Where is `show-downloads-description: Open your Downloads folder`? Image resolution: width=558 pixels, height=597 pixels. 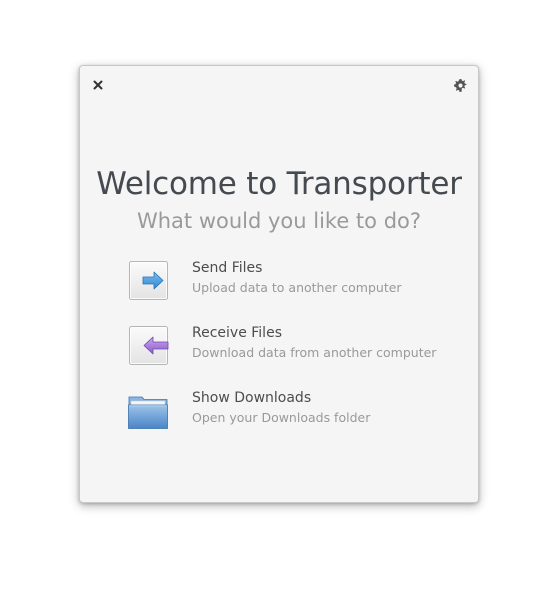 show-downloads-description: Open your Downloads folder is located at coordinates (281, 417).